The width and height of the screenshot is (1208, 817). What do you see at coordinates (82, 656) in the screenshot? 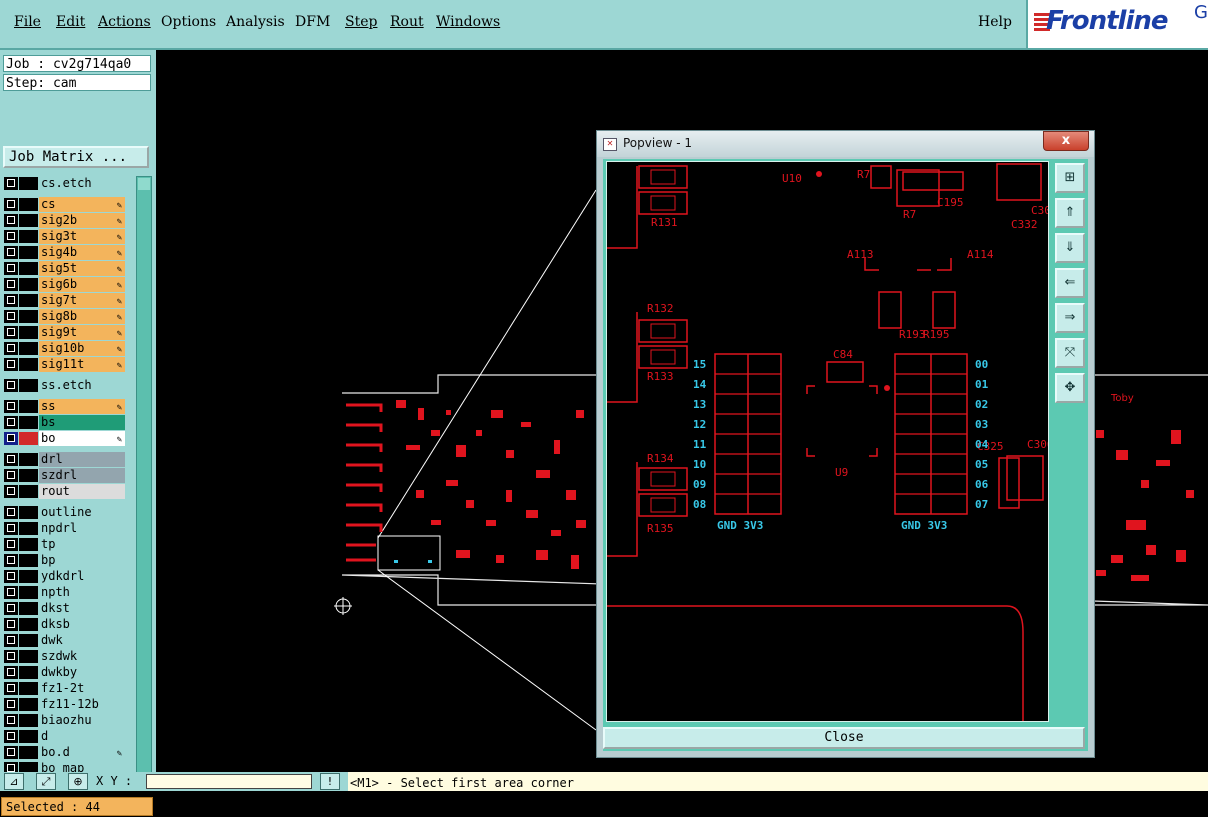
I see `layer-name: szdwk` at bounding box center [82, 656].